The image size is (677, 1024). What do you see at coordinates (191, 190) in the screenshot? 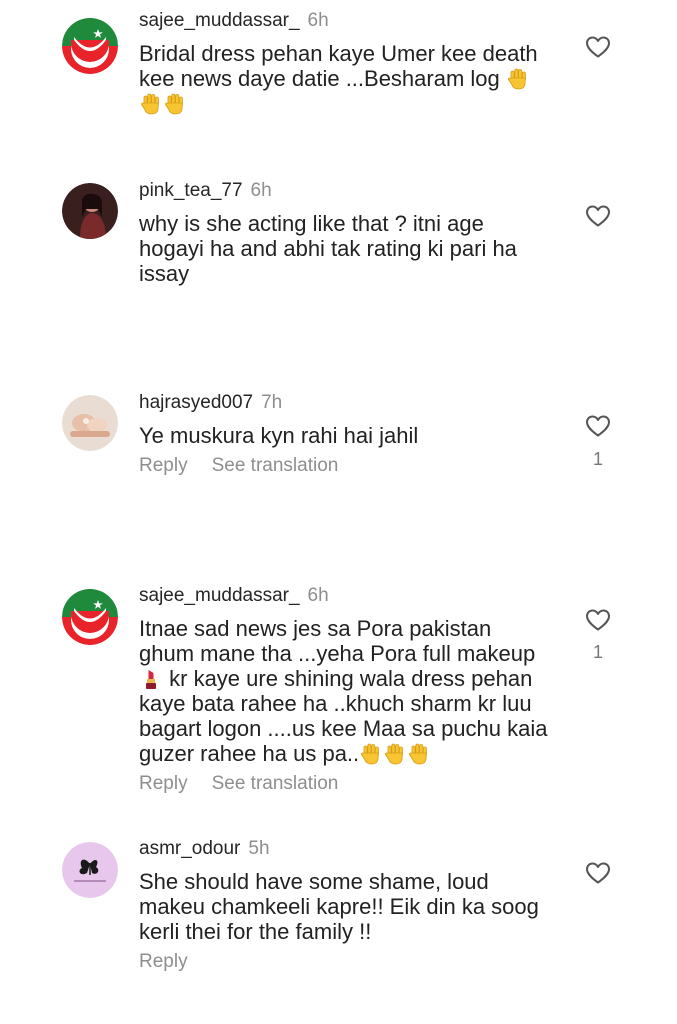
I see `username: pink_tea_77` at bounding box center [191, 190].